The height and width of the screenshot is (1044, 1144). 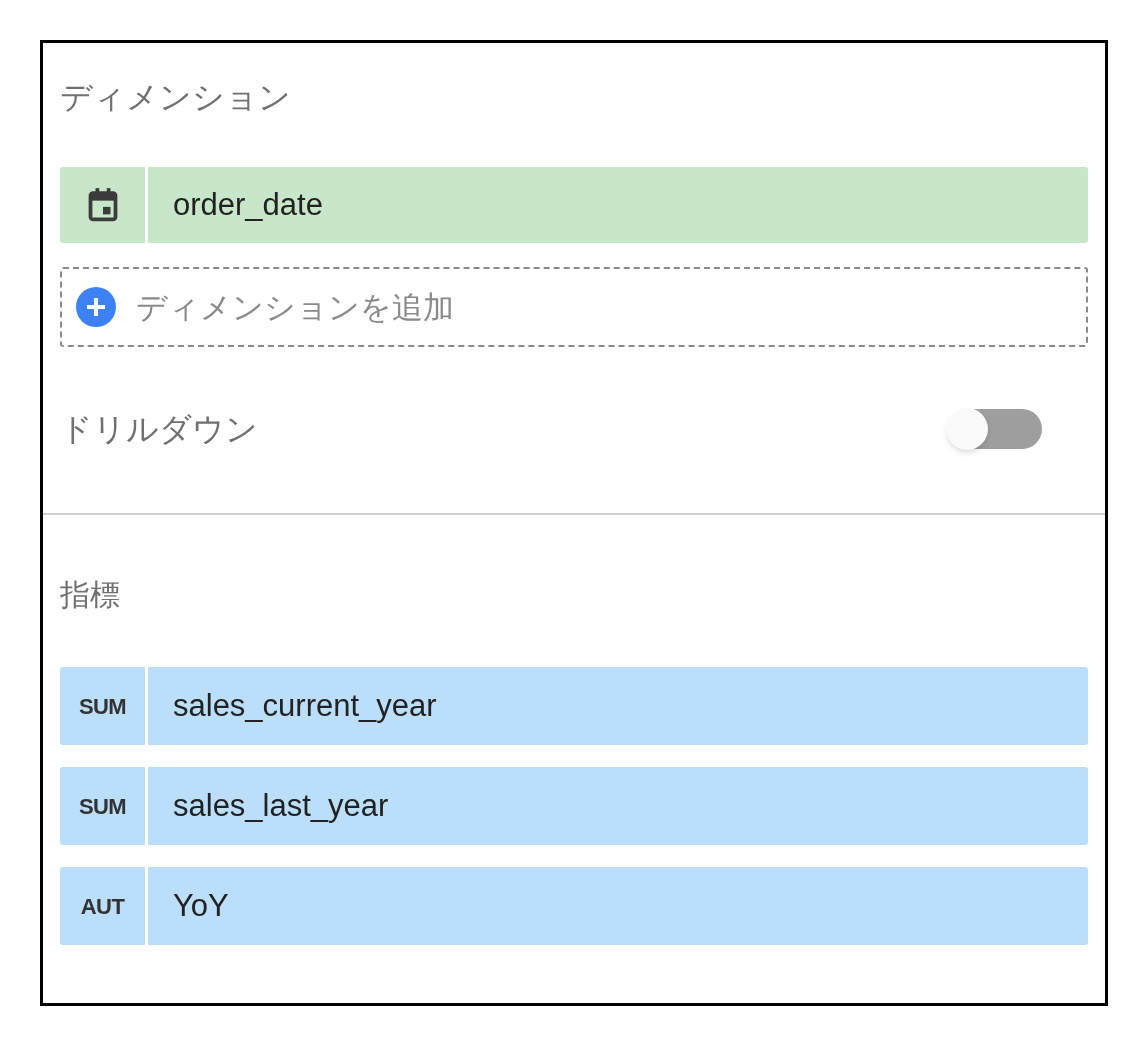 I want to click on metric-chip: SUM sales_last_year, so click(x=574, y=806).